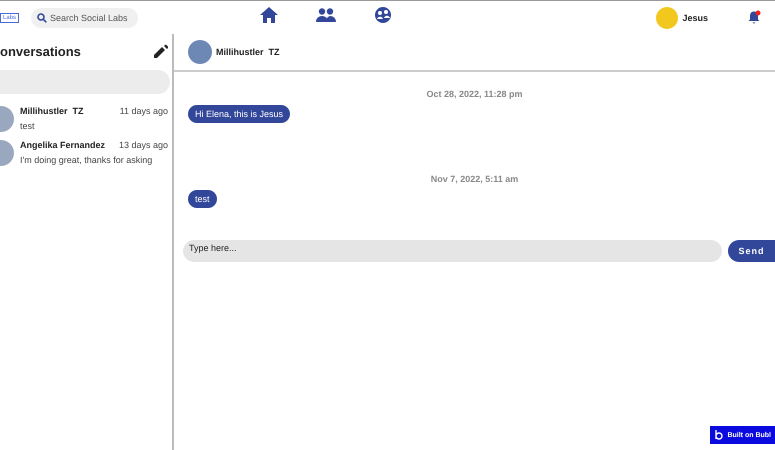  What do you see at coordinates (28, 126) in the screenshot?
I see `message-preview: test` at bounding box center [28, 126].